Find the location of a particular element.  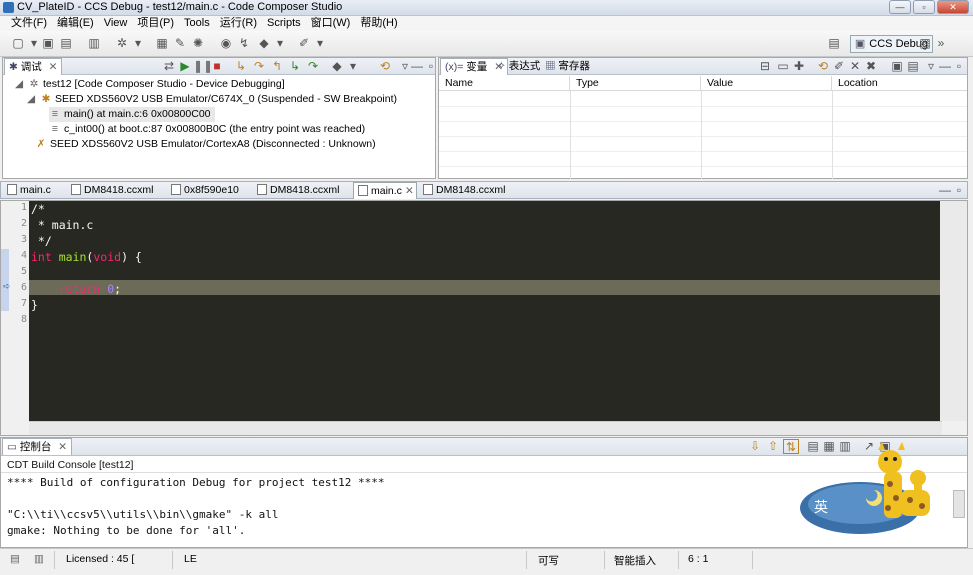

tab-registers: ▦ 寄存器 is located at coordinates (567, 66).